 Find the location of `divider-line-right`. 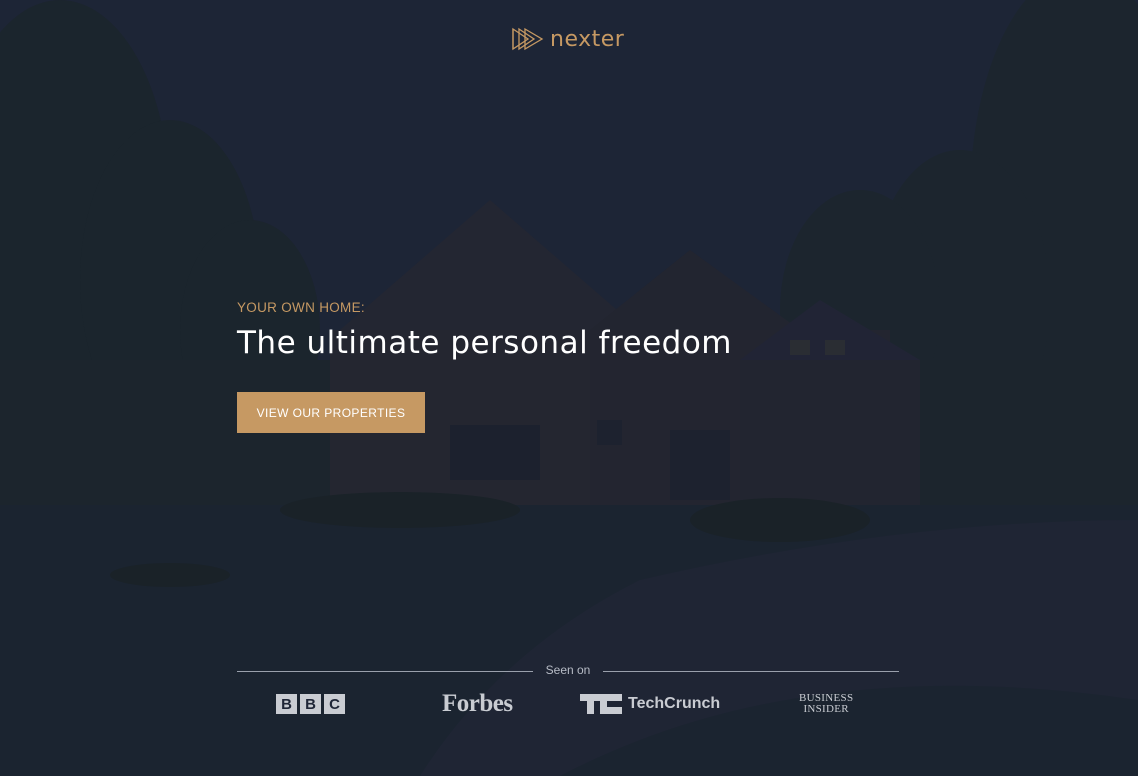

divider-line-right is located at coordinates (751, 671).